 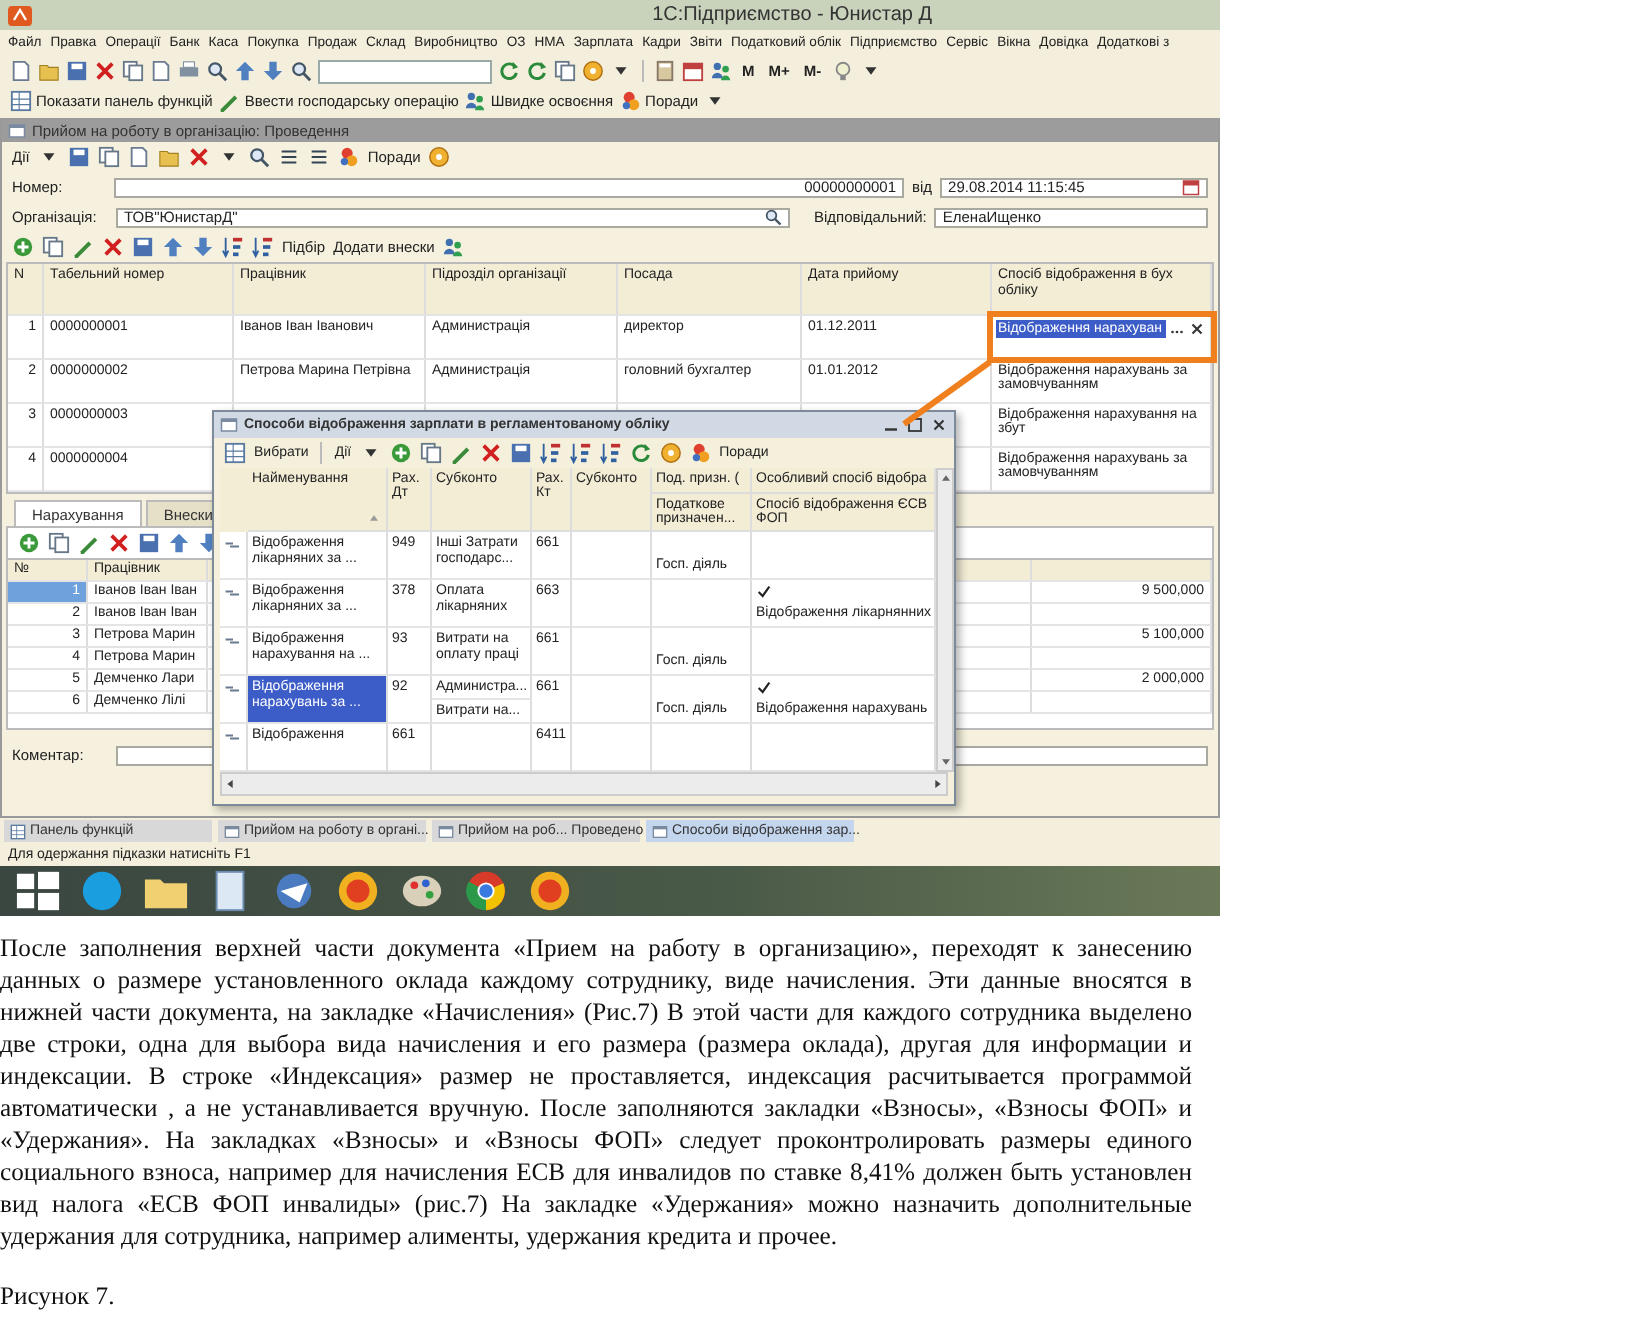 What do you see at coordinates (189, 71) in the screenshot?
I see `printer-icon` at bounding box center [189, 71].